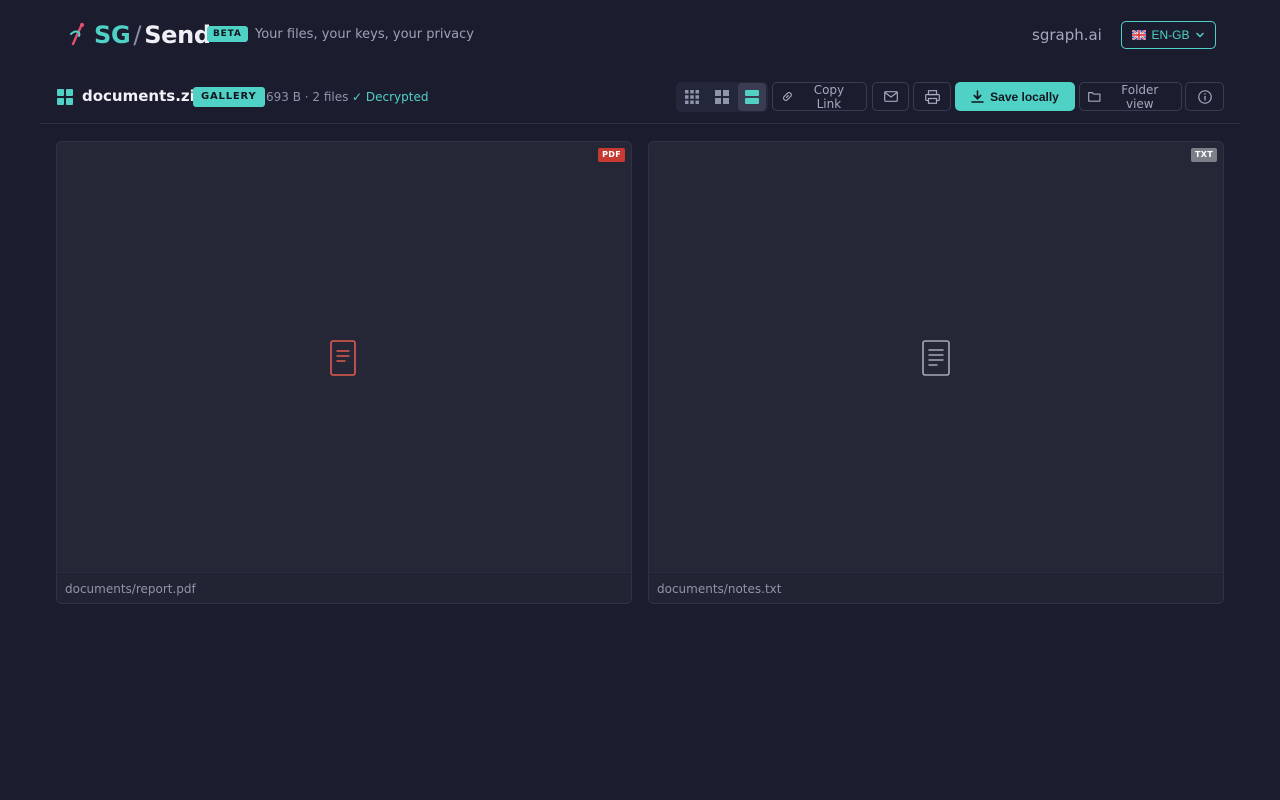 Image resolution: width=1280 pixels, height=800 pixels. Describe the element at coordinates (307, 97) in the screenshot. I see `file-meta: 693 B · 2 files` at that location.